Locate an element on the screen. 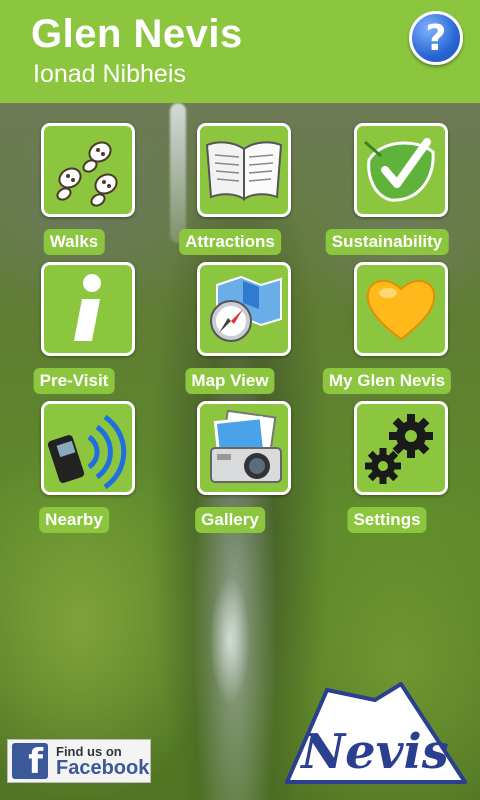 The height and width of the screenshot is (800, 480). heart-icon is located at coordinates (401, 310).